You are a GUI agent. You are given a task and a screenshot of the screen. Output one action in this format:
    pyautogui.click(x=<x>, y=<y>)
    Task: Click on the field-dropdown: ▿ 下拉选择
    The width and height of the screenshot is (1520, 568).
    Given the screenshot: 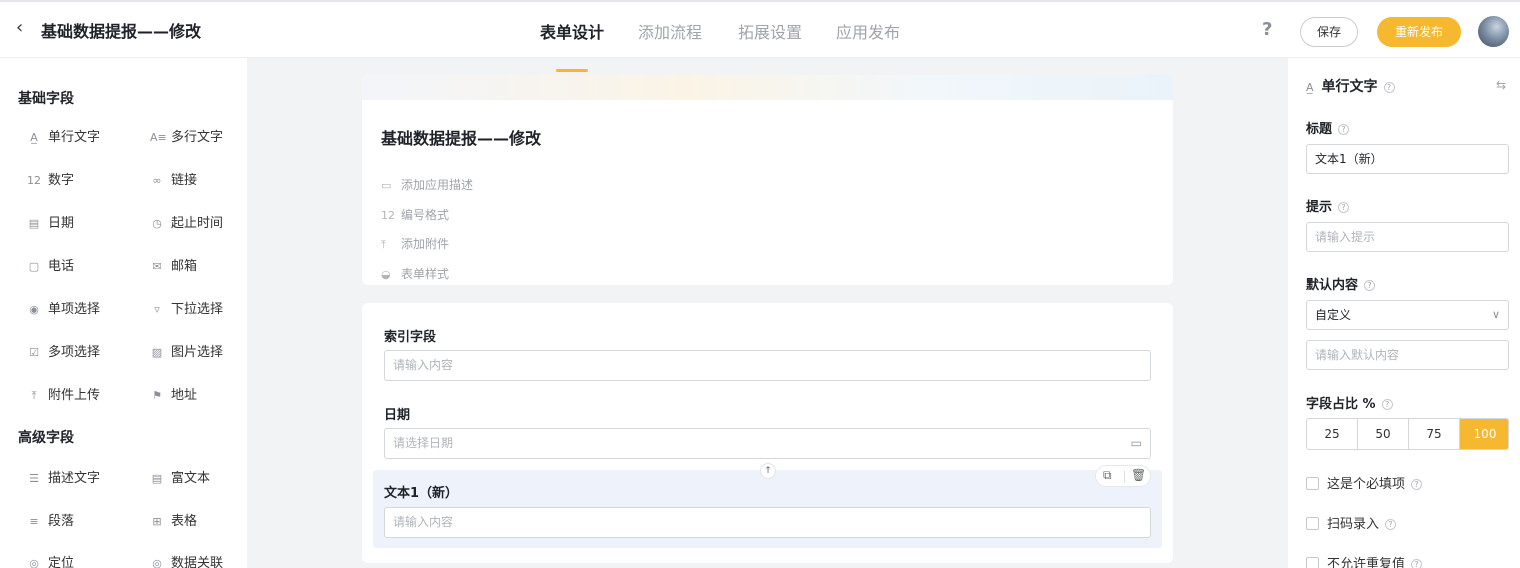 What is the action you would take?
    pyautogui.click(x=186, y=308)
    